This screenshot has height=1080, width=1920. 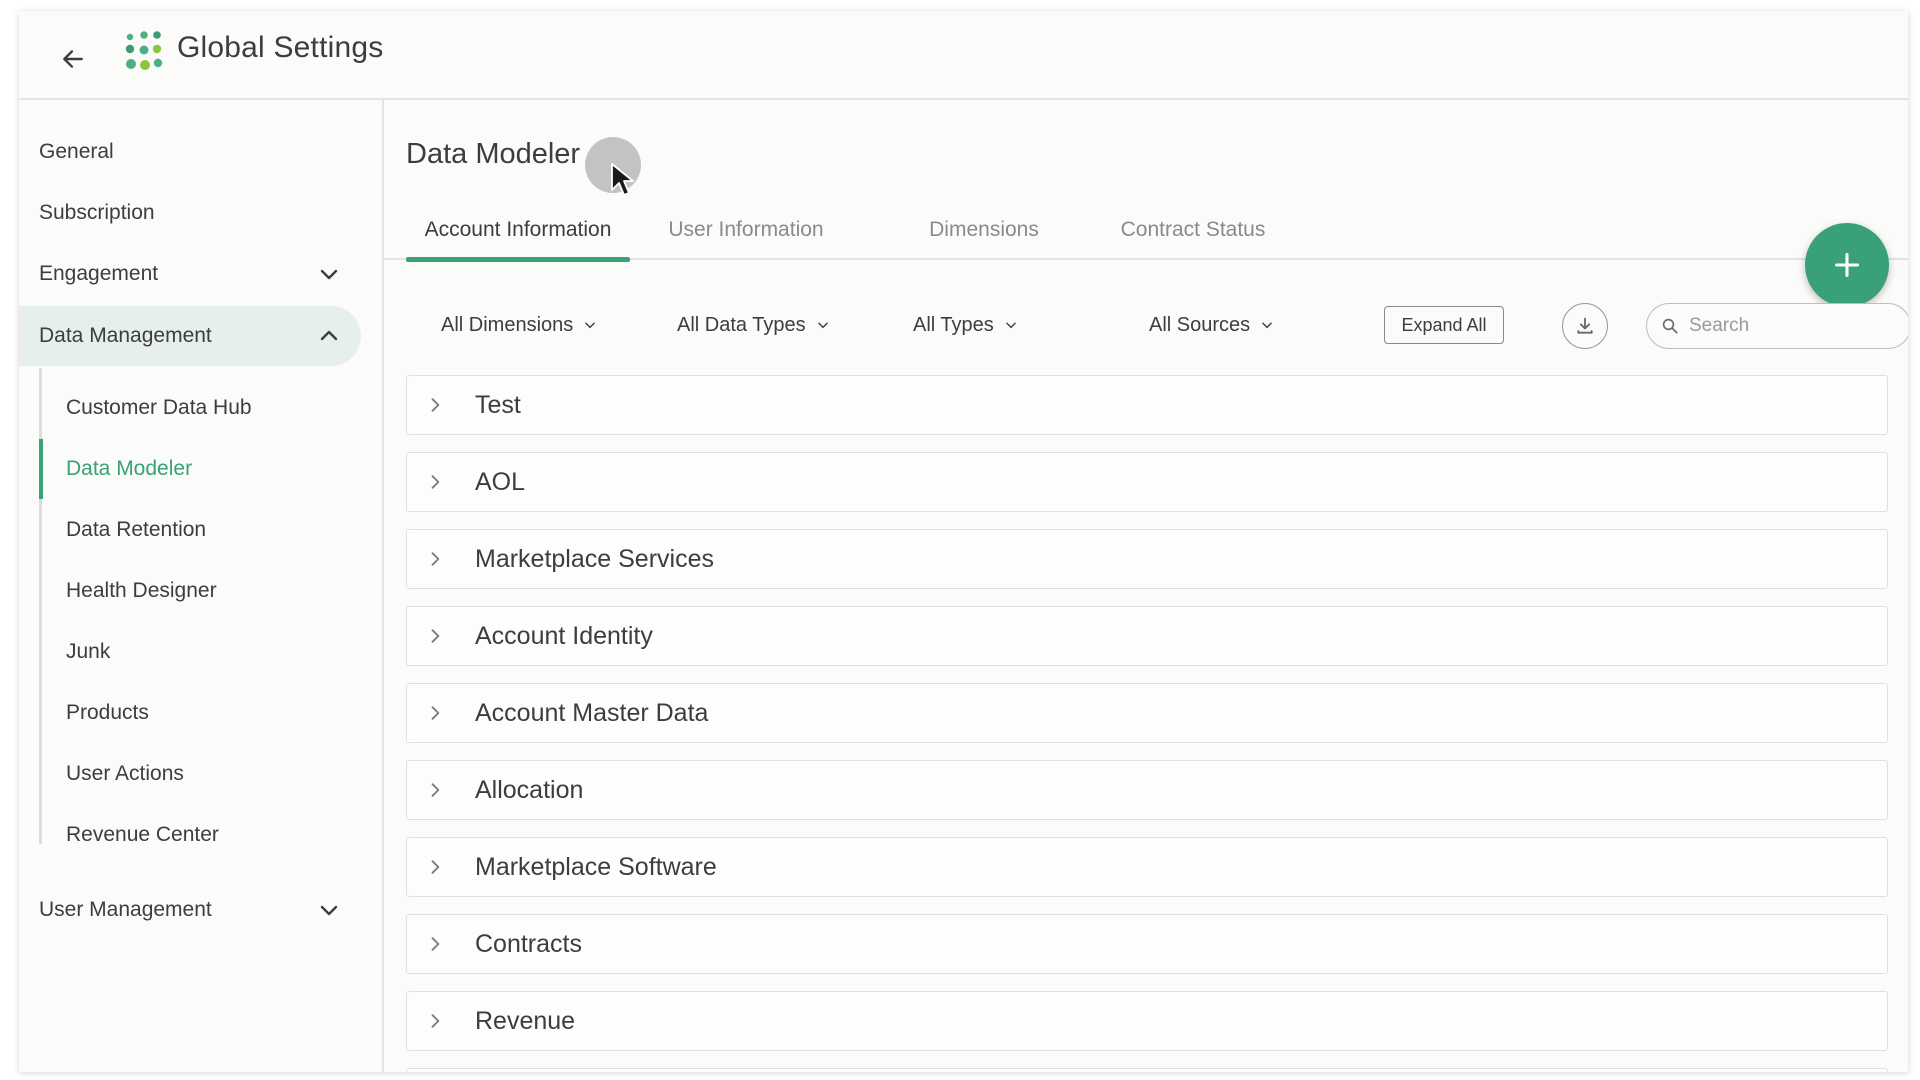 I want to click on sidebar-subitem-label: Products, so click(x=107, y=712).